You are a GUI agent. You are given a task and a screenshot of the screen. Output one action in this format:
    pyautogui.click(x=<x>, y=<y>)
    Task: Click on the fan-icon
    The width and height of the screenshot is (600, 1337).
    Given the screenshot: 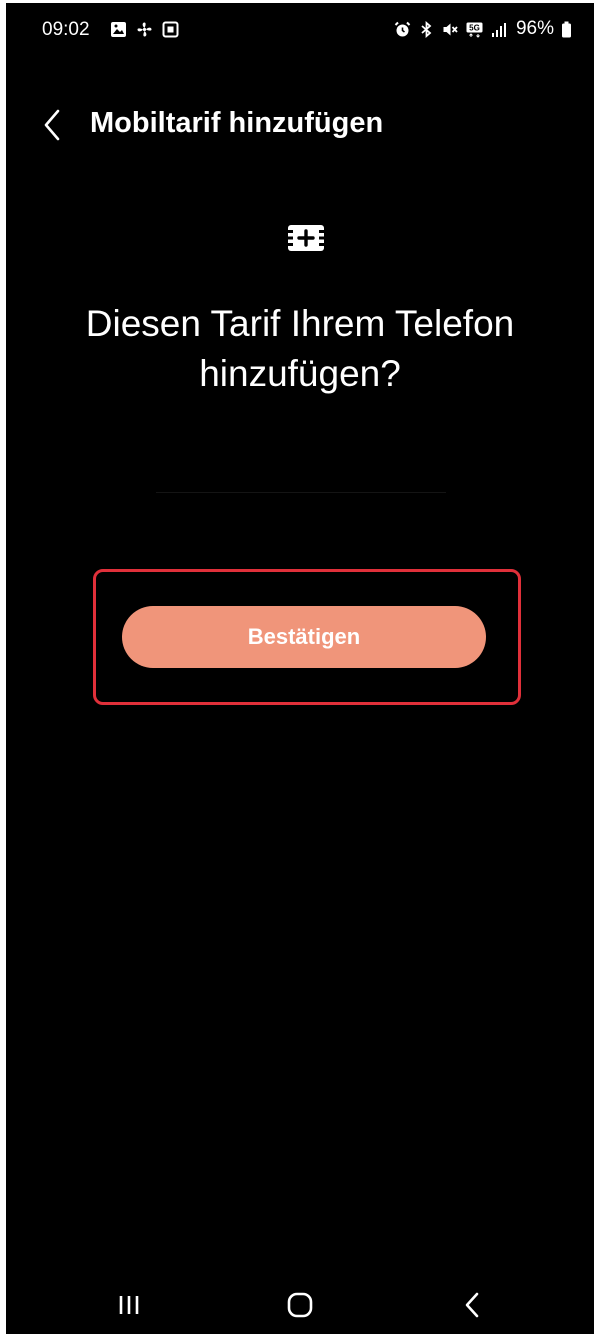 What is the action you would take?
    pyautogui.click(x=144, y=29)
    